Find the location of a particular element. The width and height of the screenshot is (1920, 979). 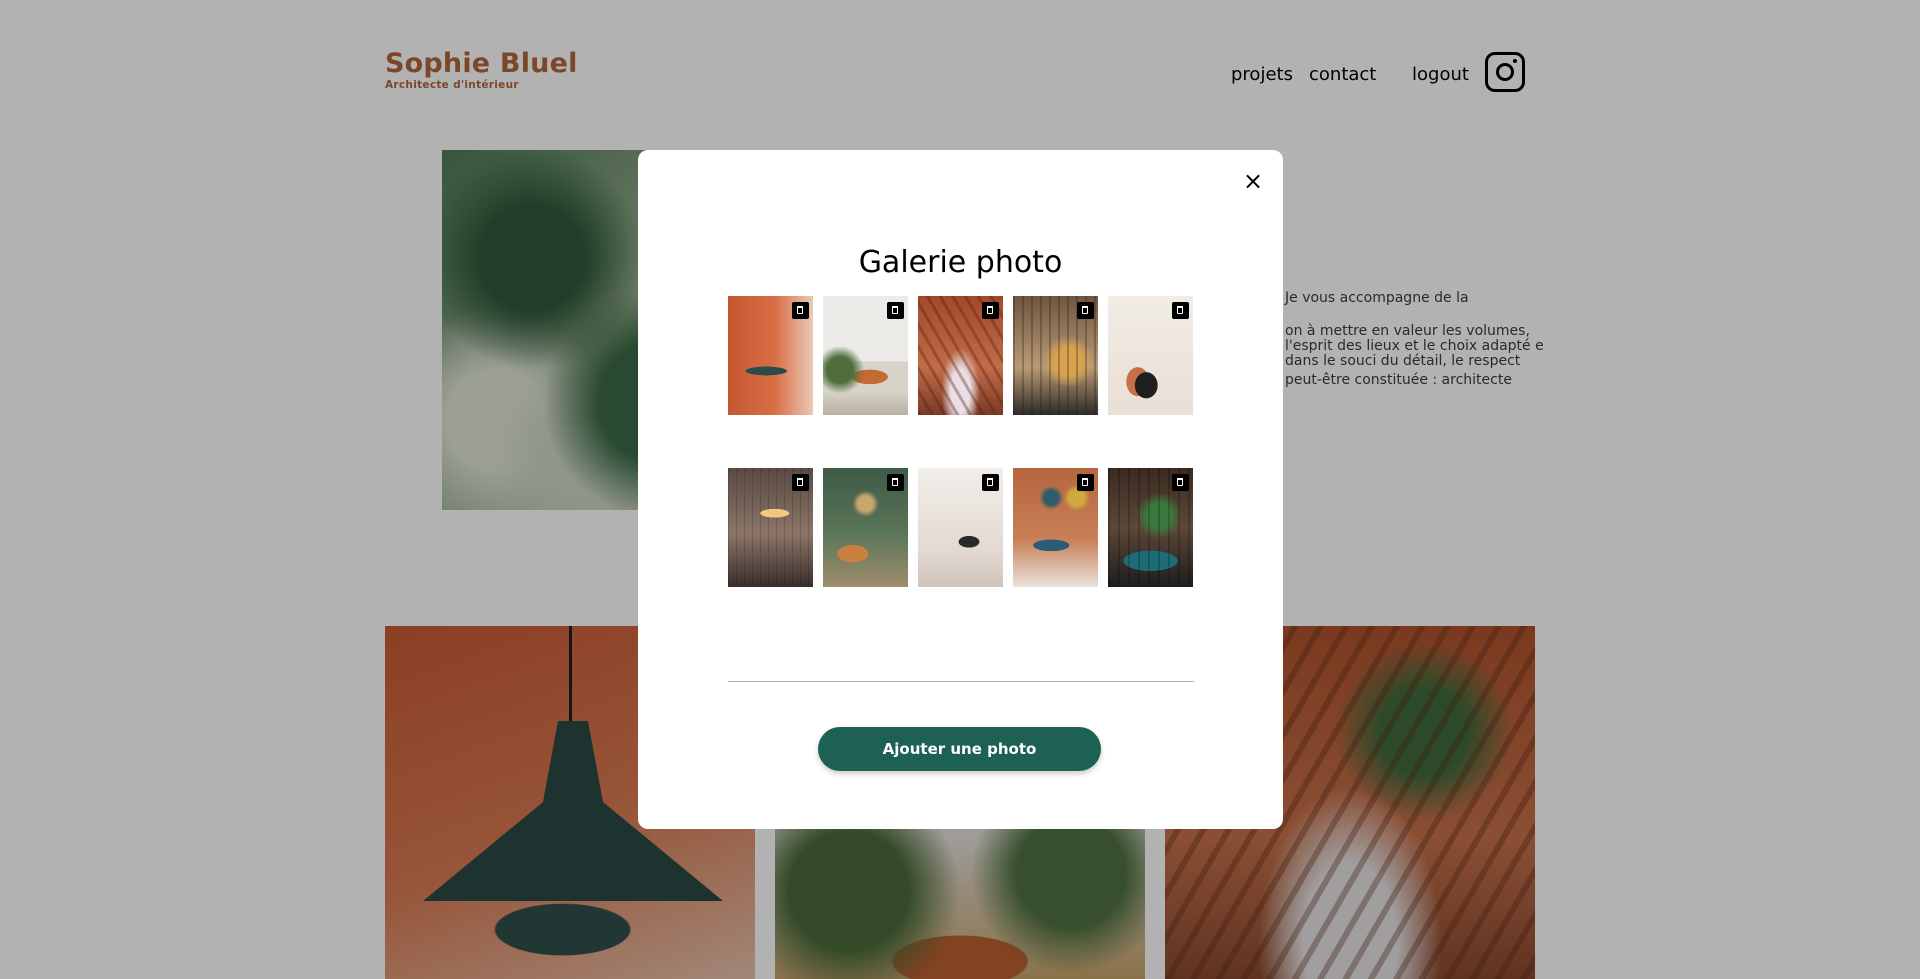

close-icon: × is located at coordinates (1253, 181).